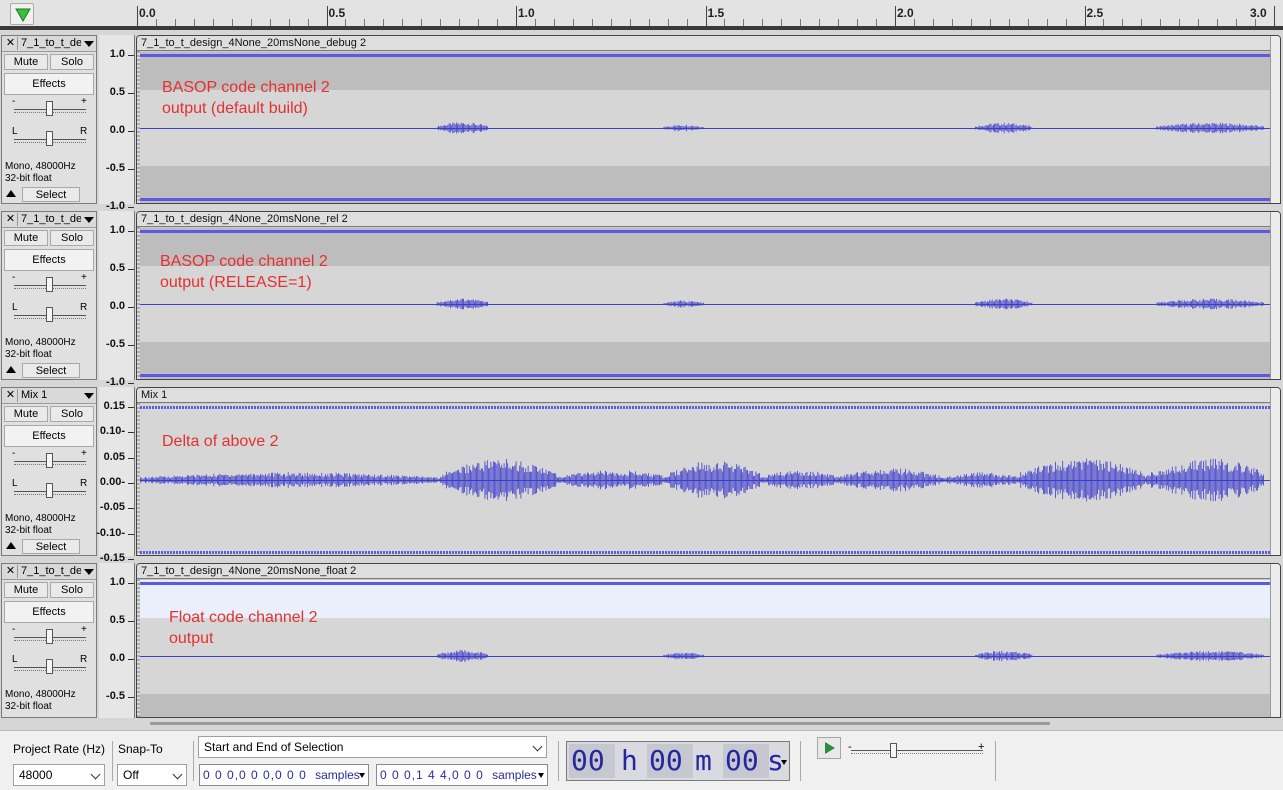  What do you see at coordinates (28, 530) in the screenshot?
I see `track-format-depth: 32-bit float` at bounding box center [28, 530].